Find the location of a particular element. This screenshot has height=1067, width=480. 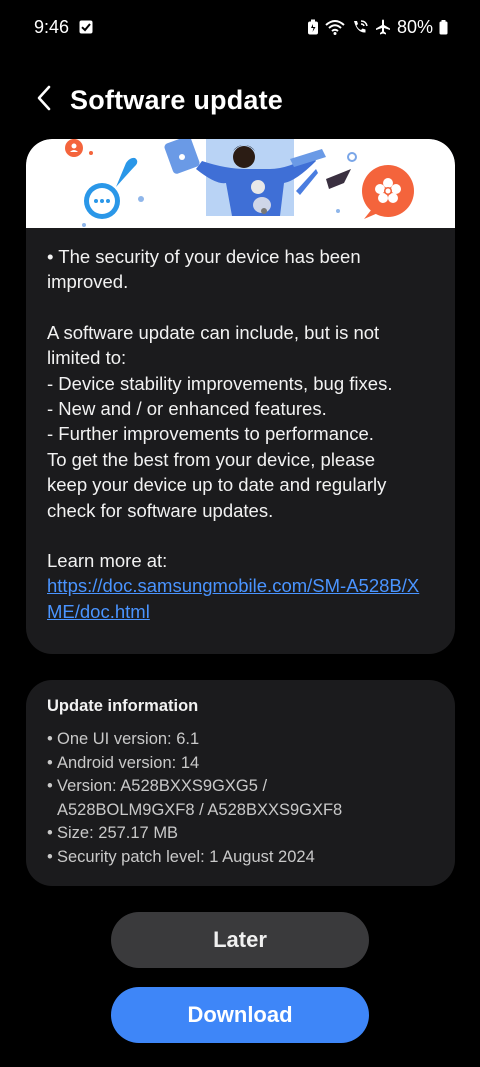

info-item-one-ui-version: • One UI version: 6.1 is located at coordinates (123, 739).